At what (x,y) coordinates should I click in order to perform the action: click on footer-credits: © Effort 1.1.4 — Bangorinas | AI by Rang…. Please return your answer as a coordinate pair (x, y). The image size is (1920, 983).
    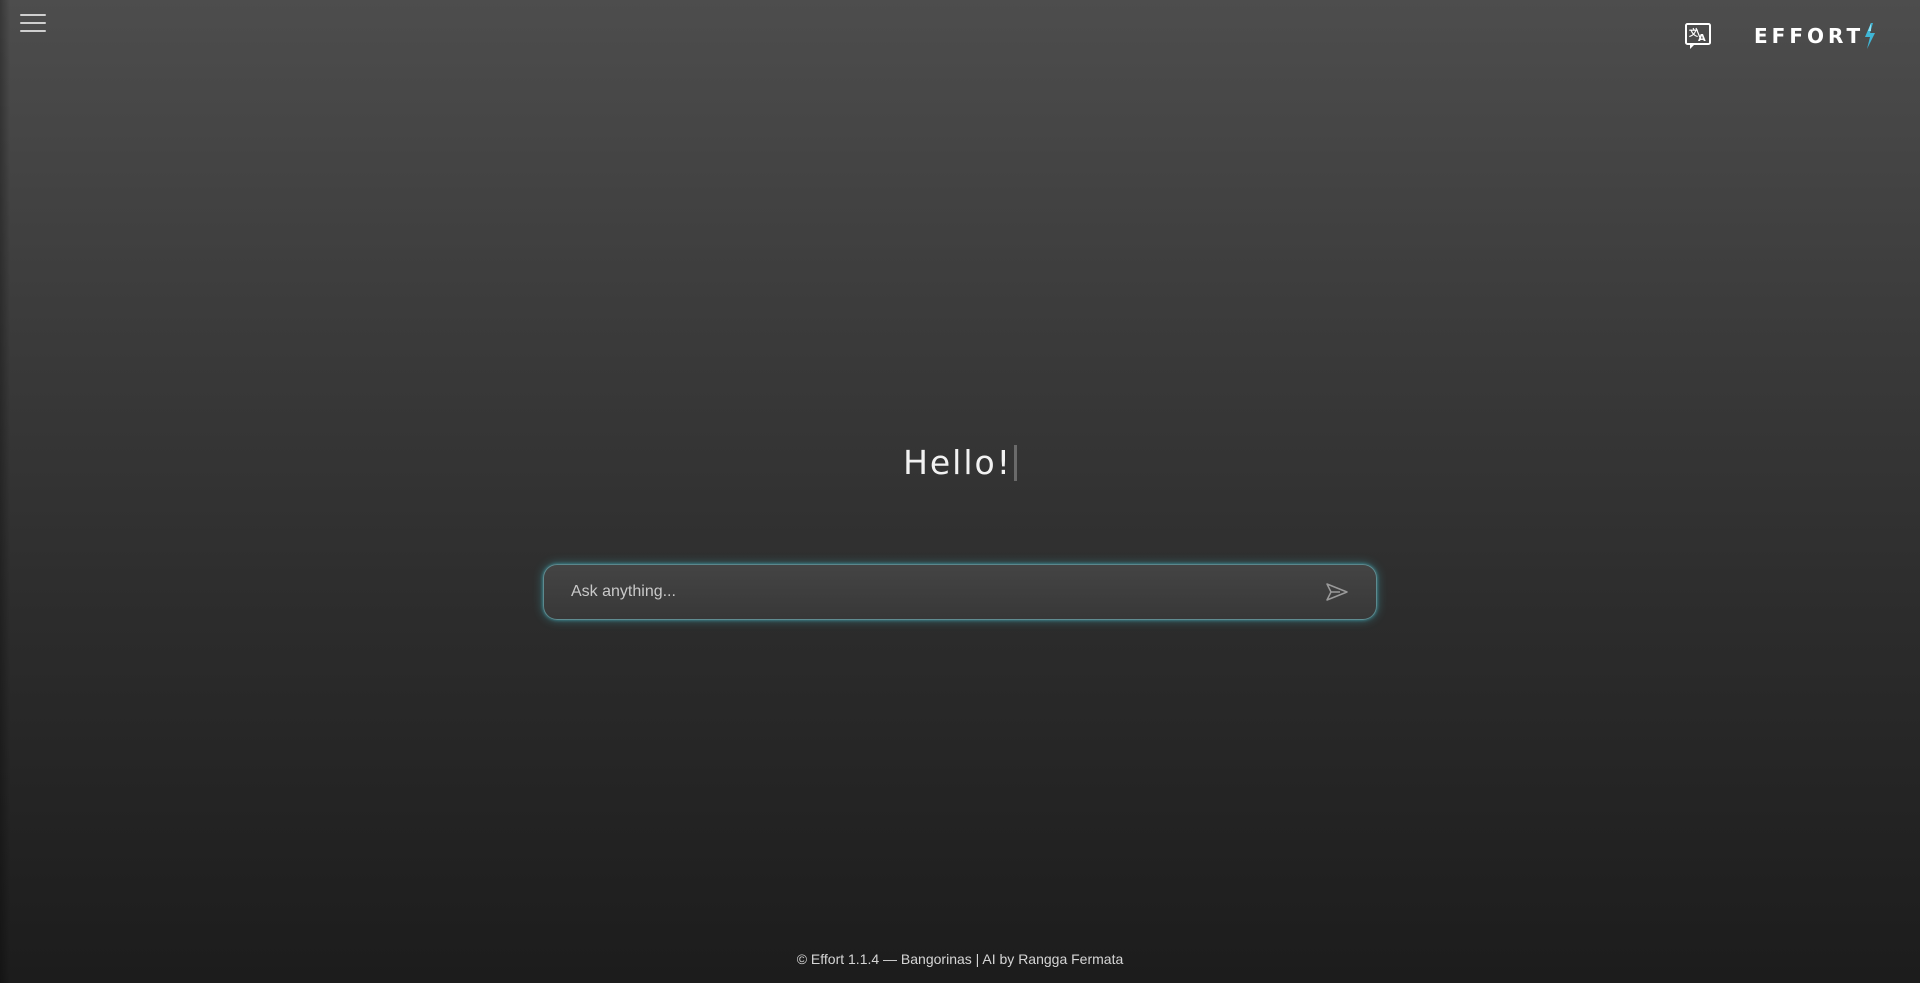
    Looking at the image, I should click on (960, 959).